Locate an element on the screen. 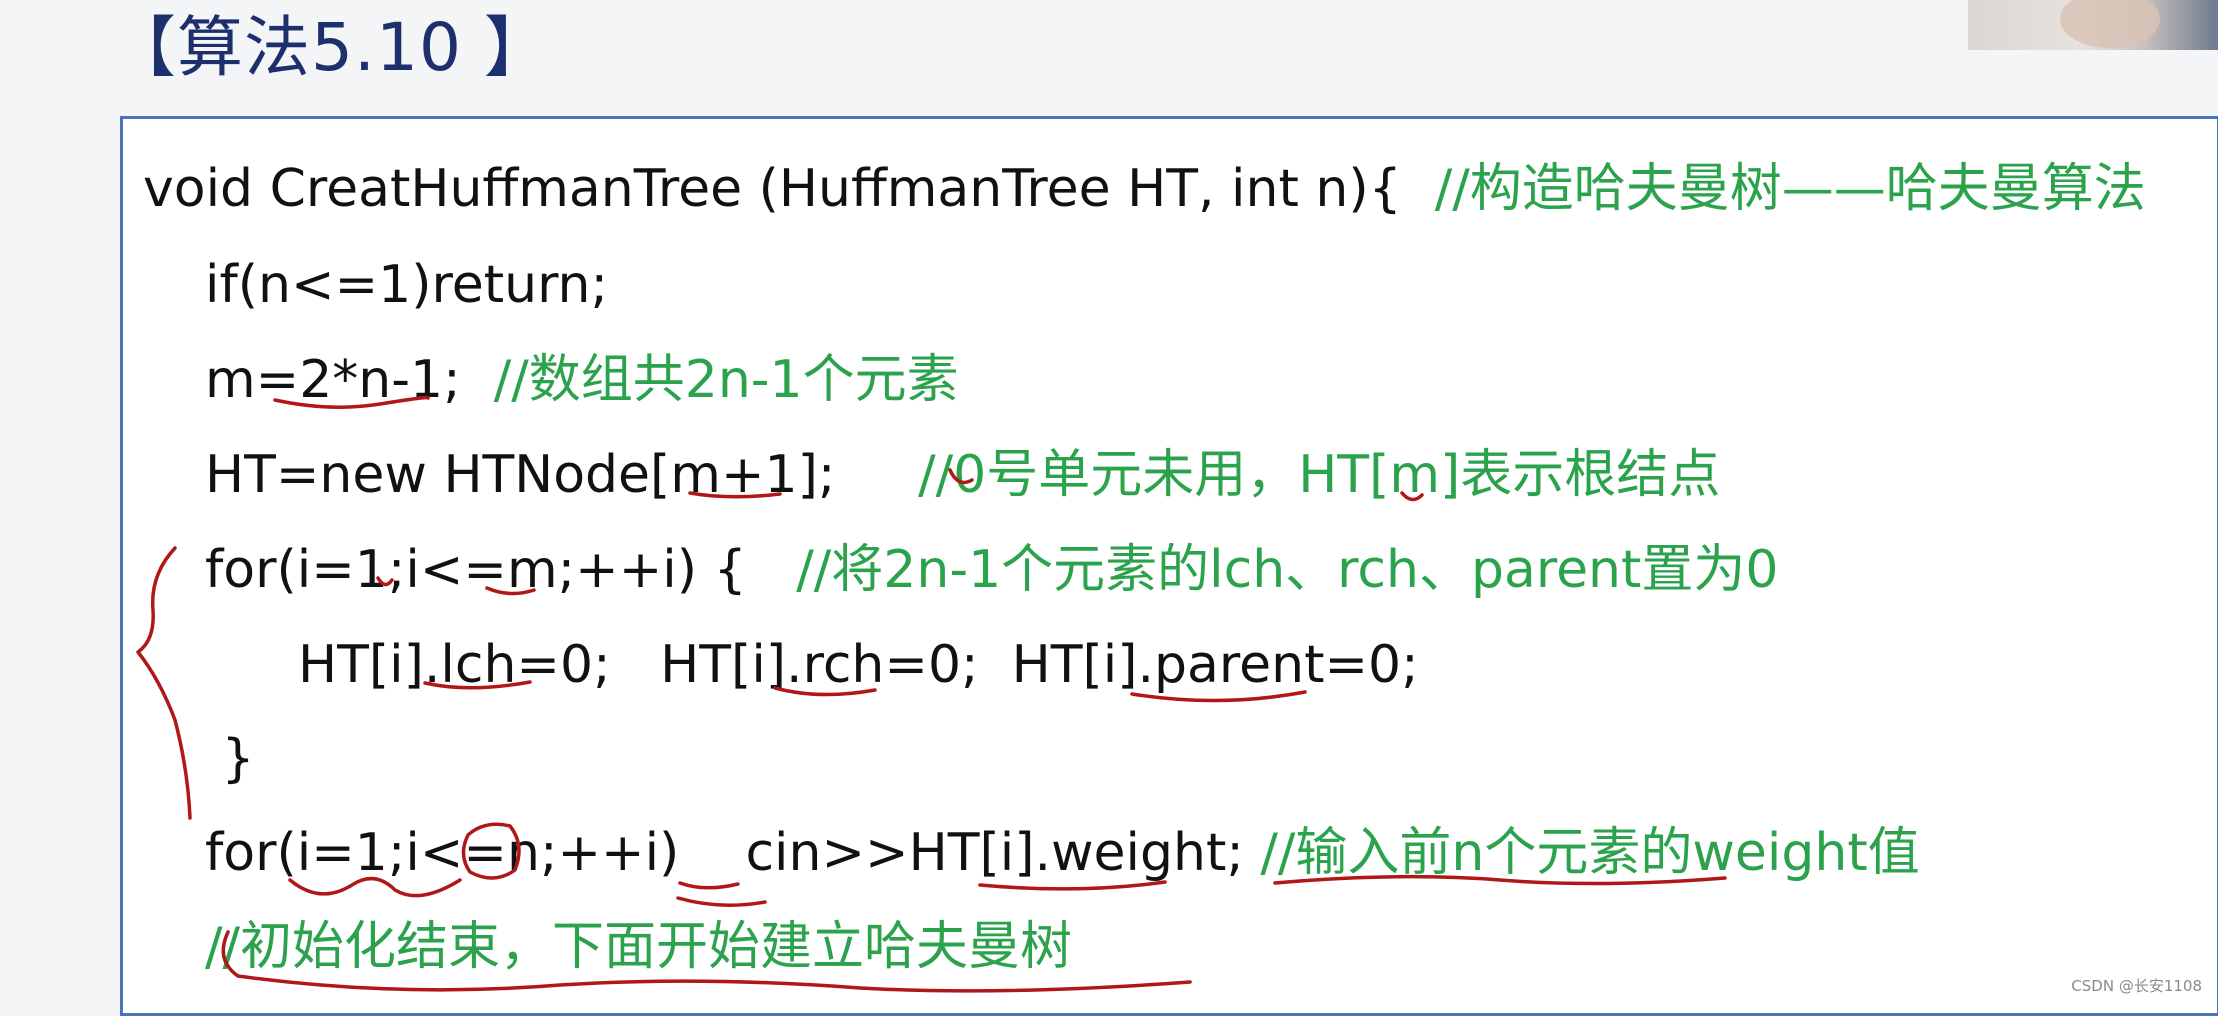  code-comment: //数组共2n-1个元素 is located at coordinates (726, 380).